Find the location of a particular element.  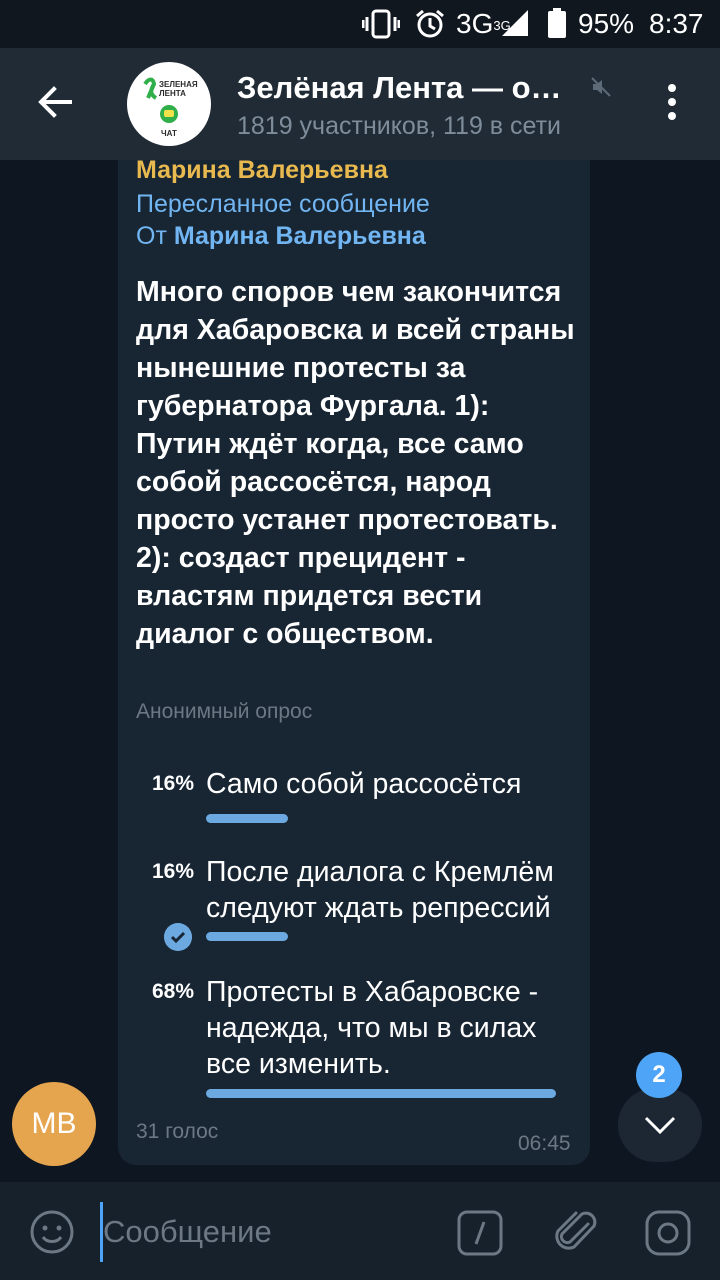

emoji-icon is located at coordinates (52, 1232).